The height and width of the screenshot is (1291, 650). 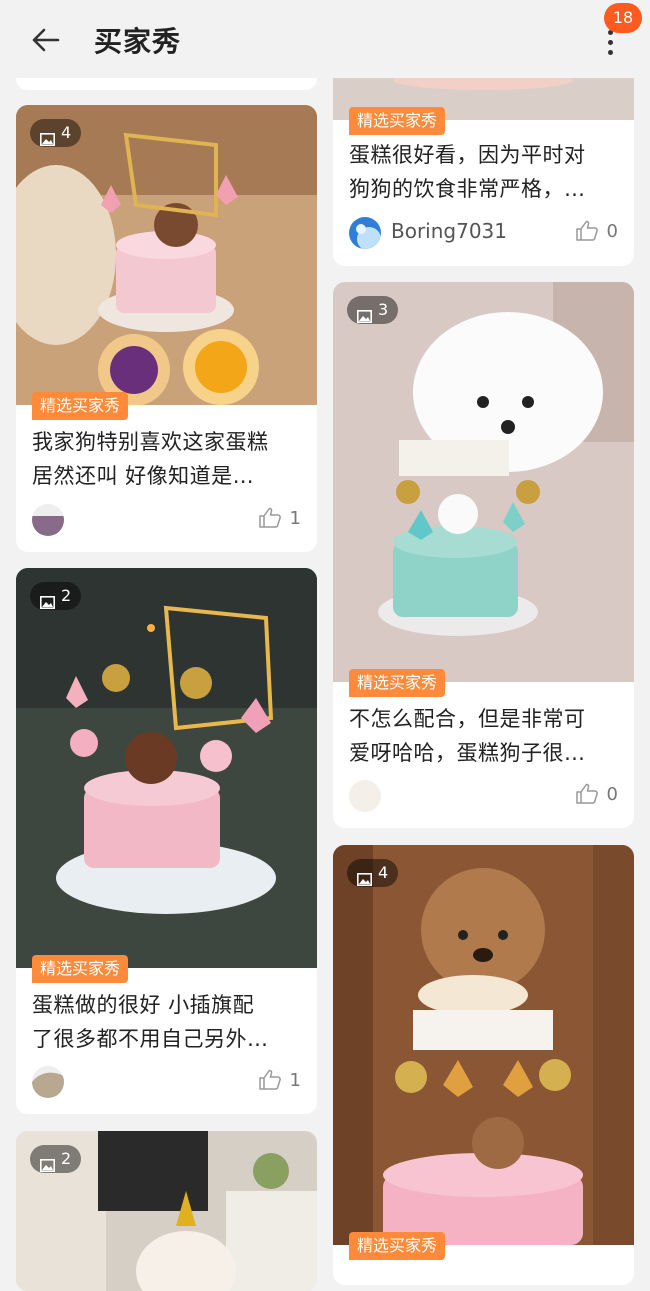 I want to click on username: Boring7031, so click(x=449, y=231).